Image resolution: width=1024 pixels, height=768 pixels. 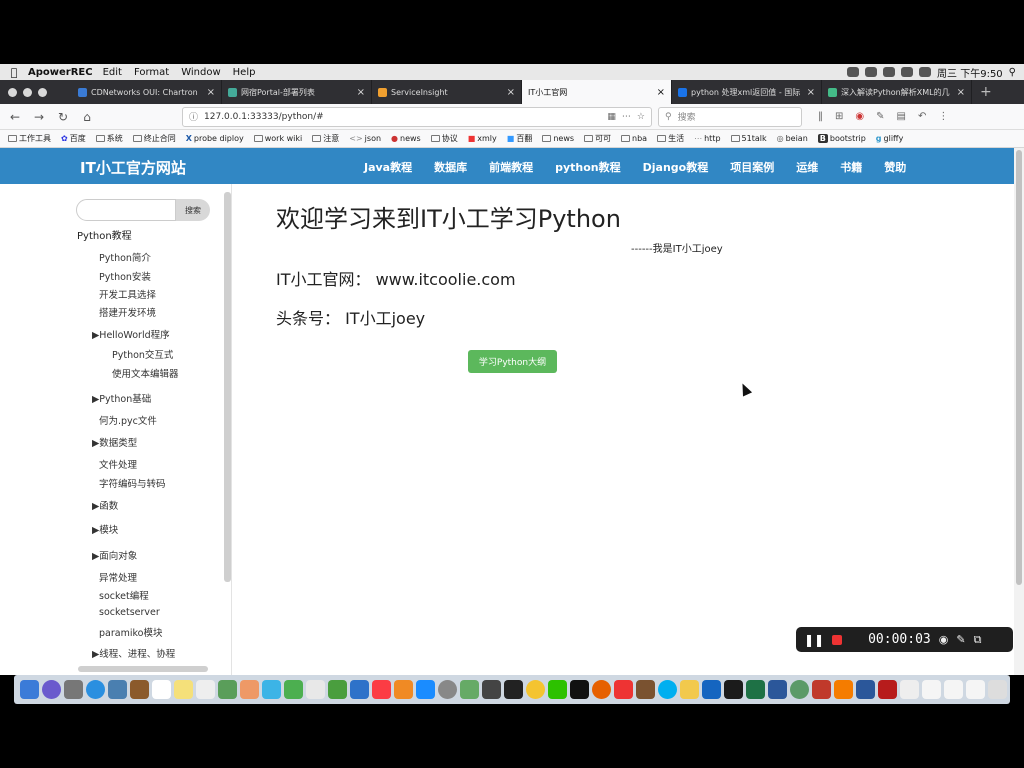 What do you see at coordinates (183, 689) in the screenshot?
I see `notes-icon` at bounding box center [183, 689].